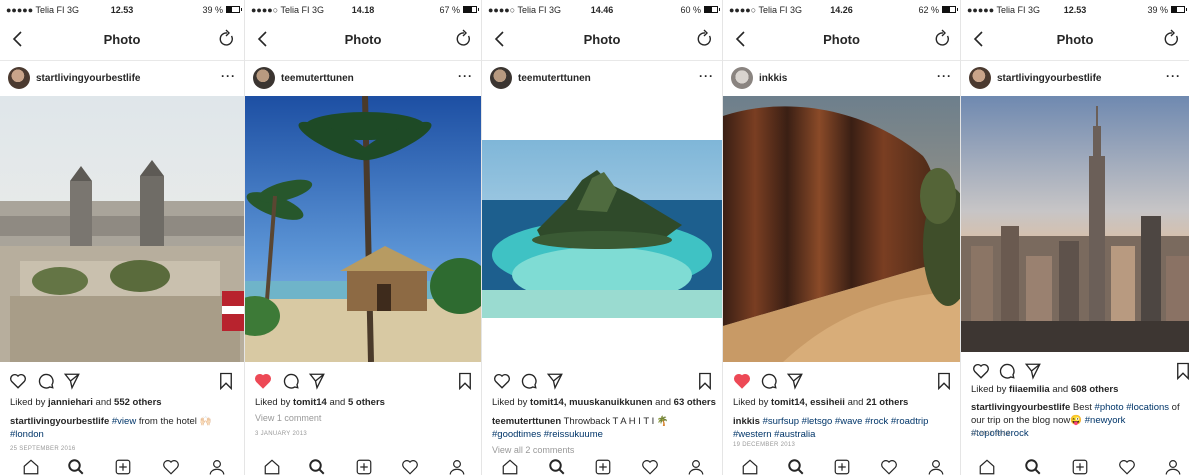 Image resolution: width=1189 pixels, height=475 pixels. Describe the element at coordinates (138, 402) in the screenshot. I see `likes-count: 552 others` at that location.